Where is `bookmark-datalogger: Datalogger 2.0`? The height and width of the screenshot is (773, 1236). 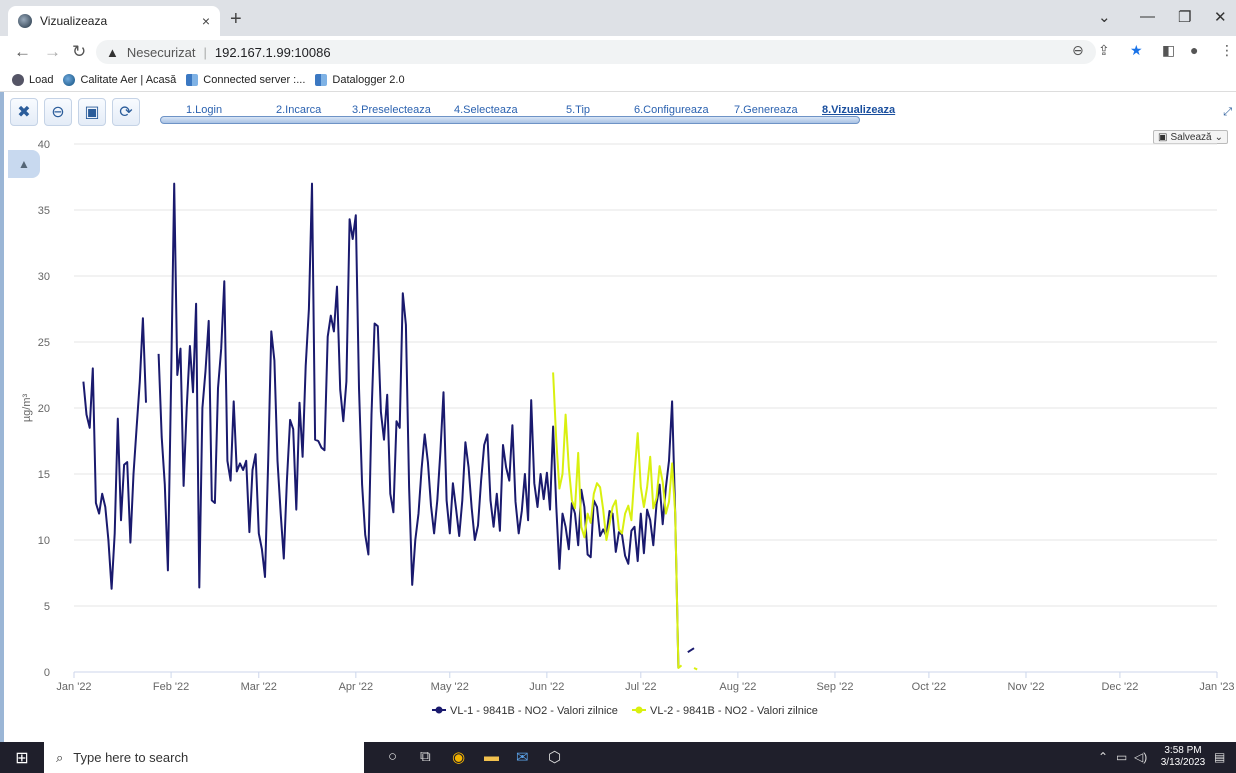 bookmark-datalogger: Datalogger 2.0 is located at coordinates (360, 79).